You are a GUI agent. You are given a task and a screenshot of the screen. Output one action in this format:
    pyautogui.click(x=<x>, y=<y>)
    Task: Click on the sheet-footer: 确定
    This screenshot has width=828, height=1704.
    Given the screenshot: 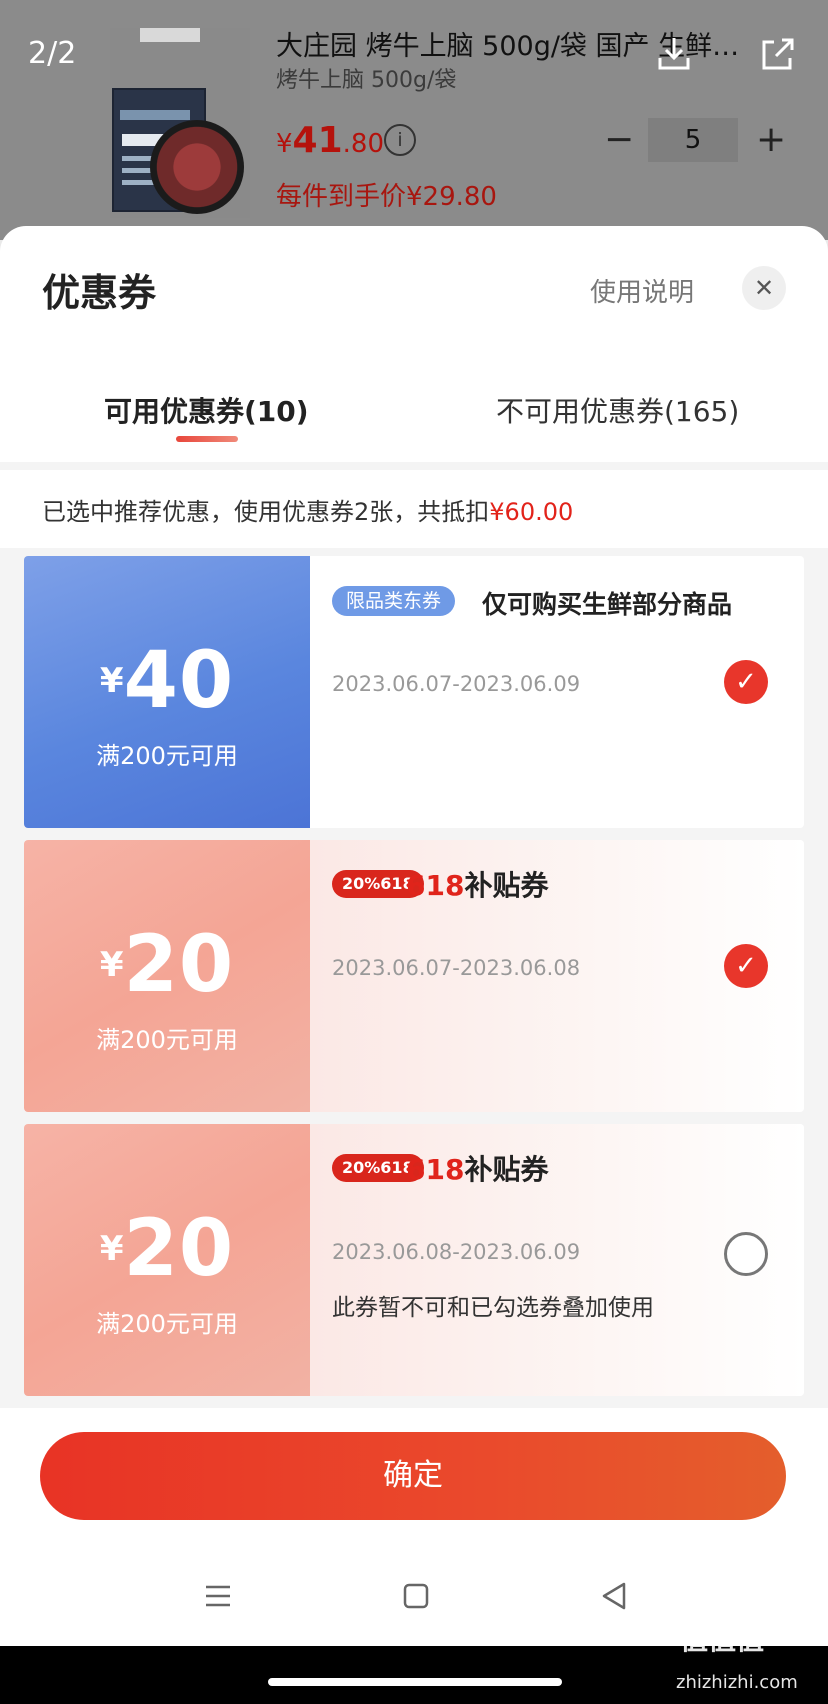 What is the action you would take?
    pyautogui.click(x=414, y=1527)
    